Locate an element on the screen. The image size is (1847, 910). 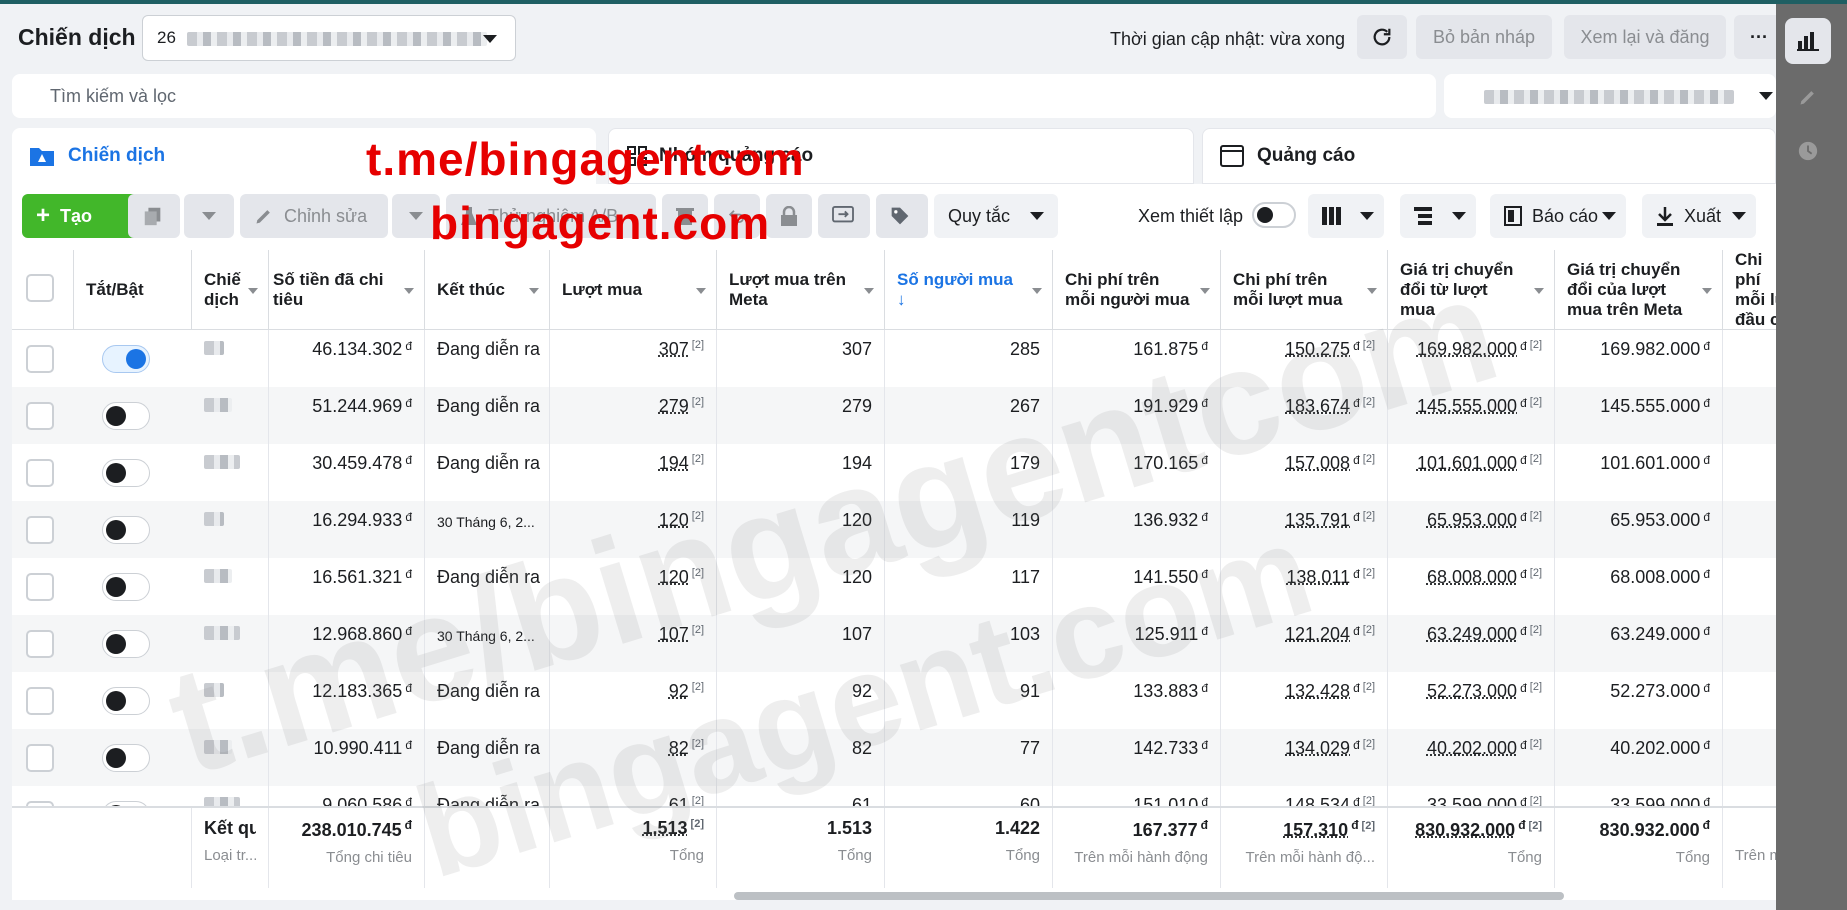
refresh-button is located at coordinates (1382, 37).